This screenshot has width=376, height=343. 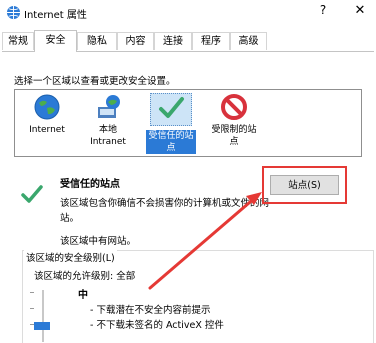 I want to click on restricted-icon, so click(x=234, y=107).